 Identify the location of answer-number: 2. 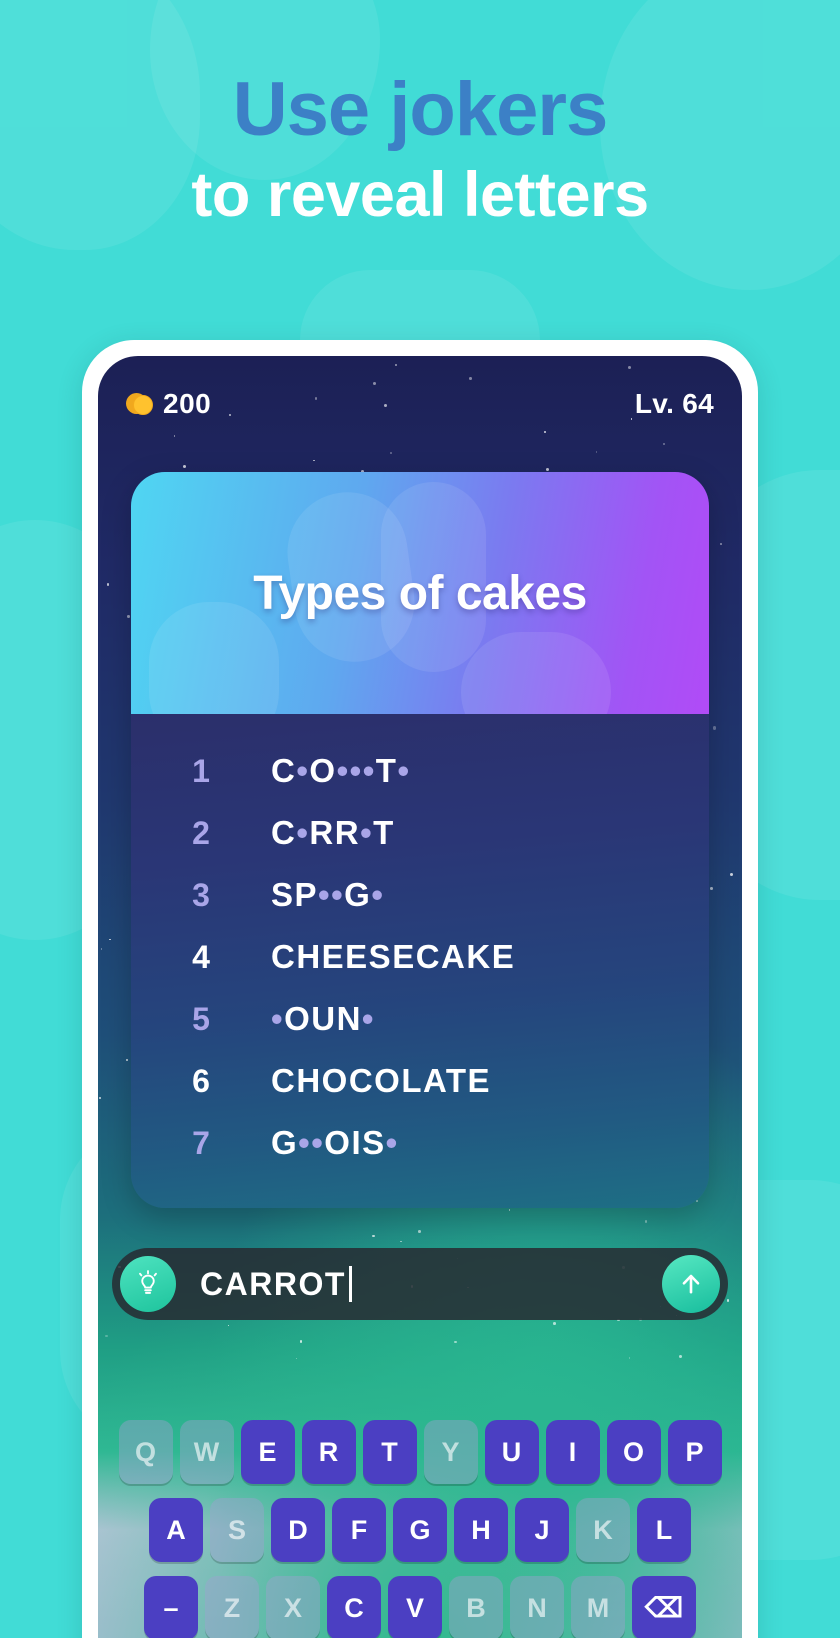
(201, 832).